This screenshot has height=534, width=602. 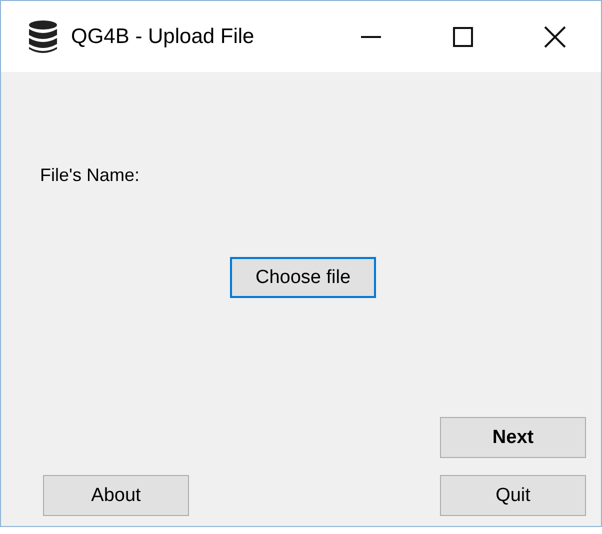 What do you see at coordinates (513, 495) in the screenshot?
I see `dialog-button: Quit` at bounding box center [513, 495].